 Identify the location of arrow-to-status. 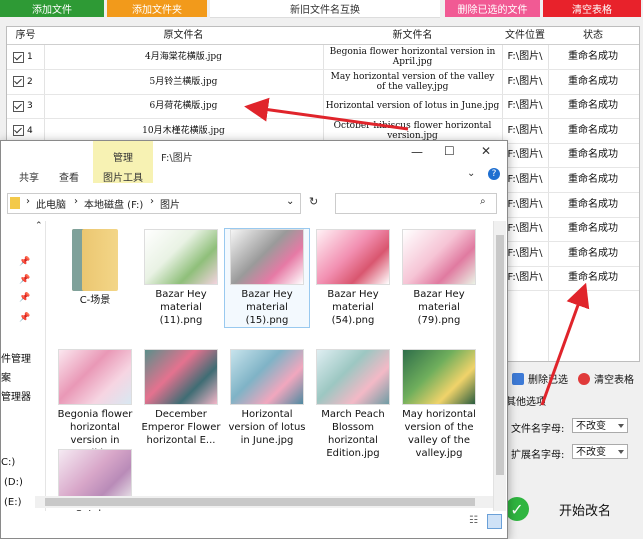
(565, 344).